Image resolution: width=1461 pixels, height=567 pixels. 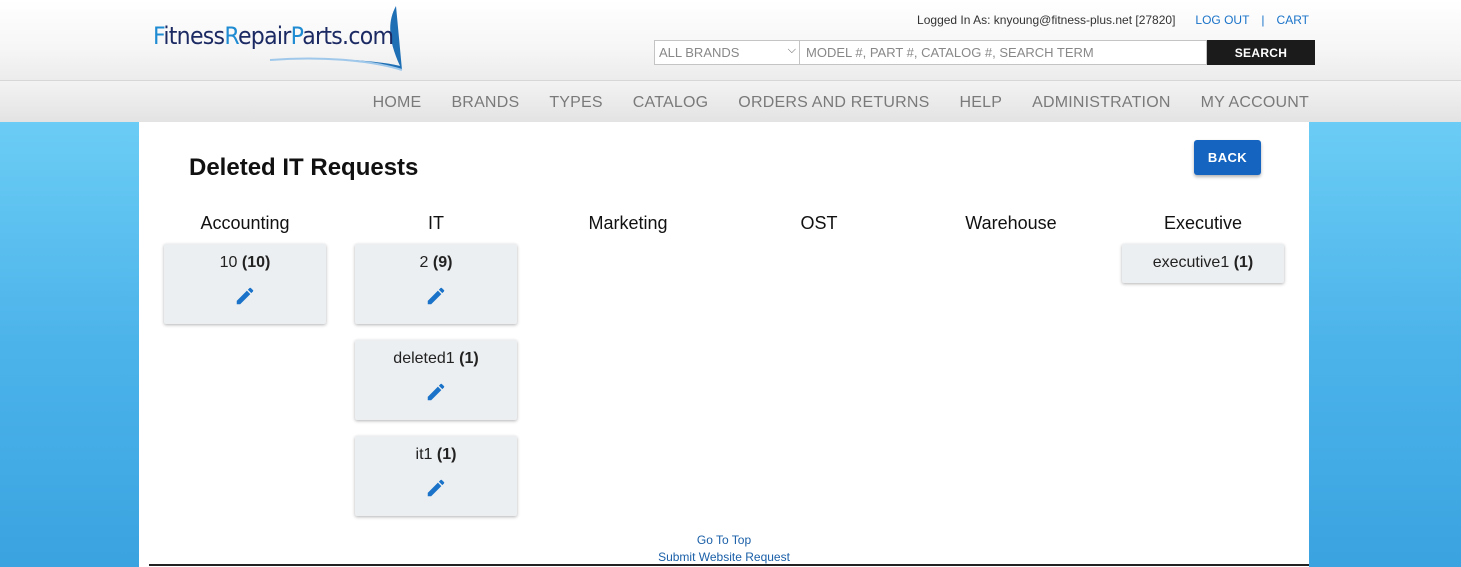 I want to click on column-accounting: Accounting 10 (10), so click(x=245, y=268).